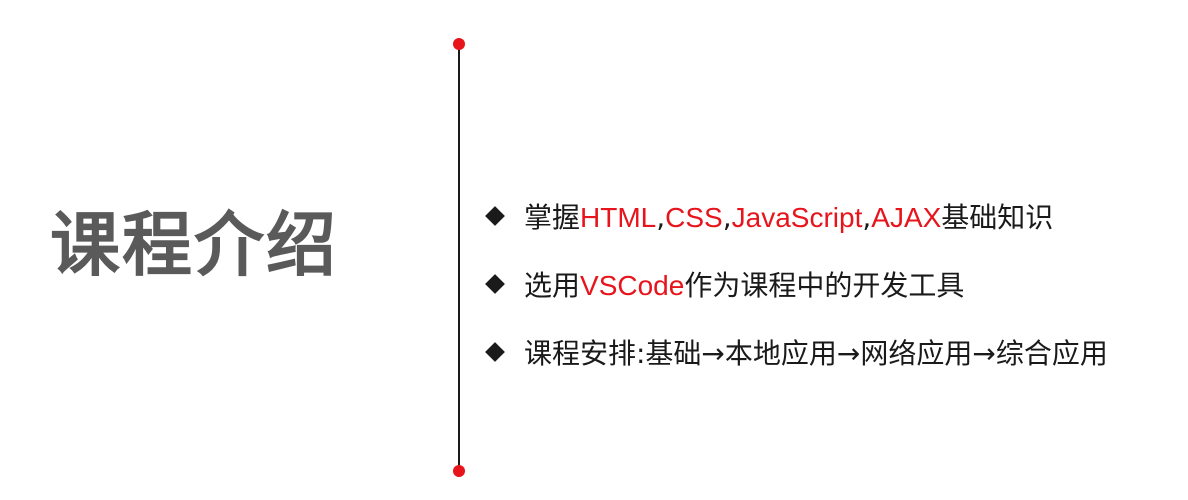  Describe the element at coordinates (552, 285) in the screenshot. I see `bullet-segment: 选用` at that location.